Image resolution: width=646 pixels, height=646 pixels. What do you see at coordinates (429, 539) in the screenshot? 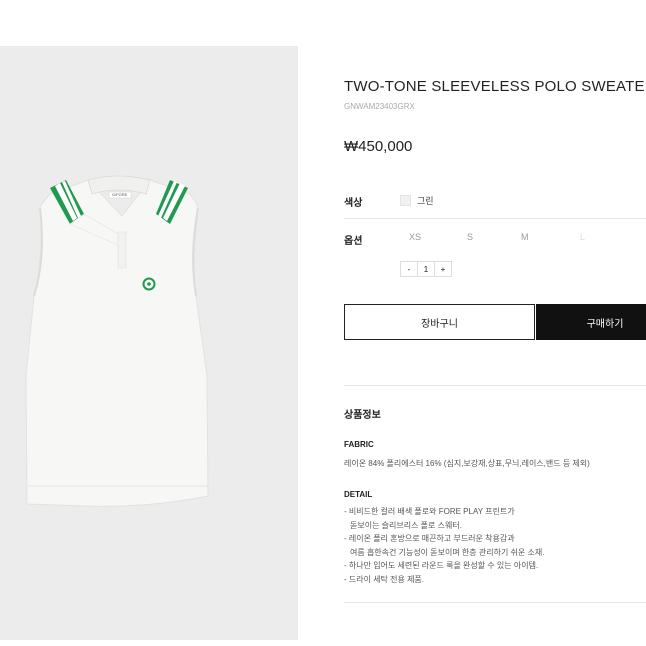
I see `detail-line: - 레이온 폴리 혼방으로 매끈하고 부드러운 착용감과` at bounding box center [429, 539].